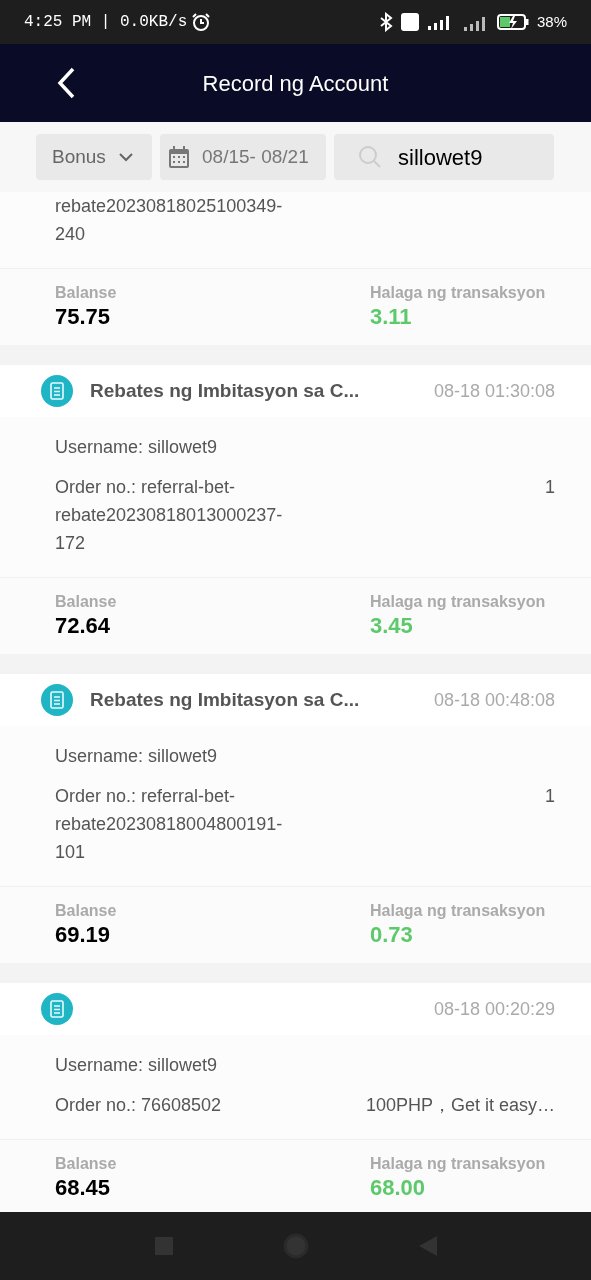 The image size is (591, 1280). I want to click on bluetooth-icon, so click(385, 22).